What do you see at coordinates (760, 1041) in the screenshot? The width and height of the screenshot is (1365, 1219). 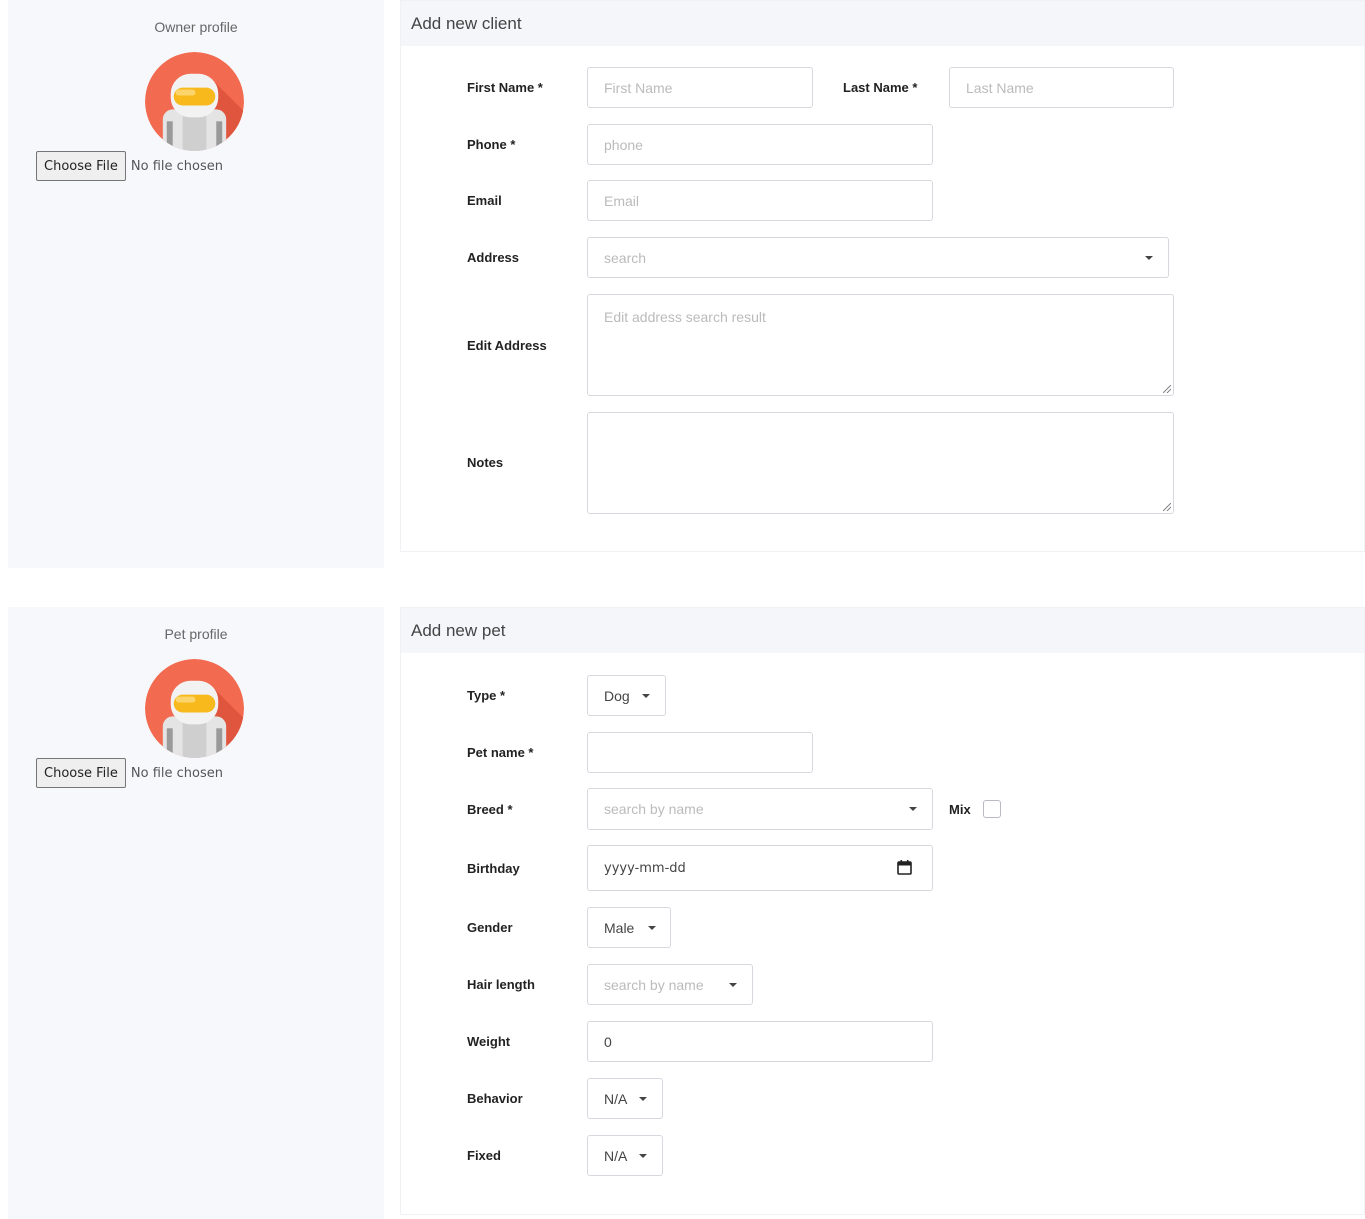 I see `weight-input: 0` at bounding box center [760, 1041].